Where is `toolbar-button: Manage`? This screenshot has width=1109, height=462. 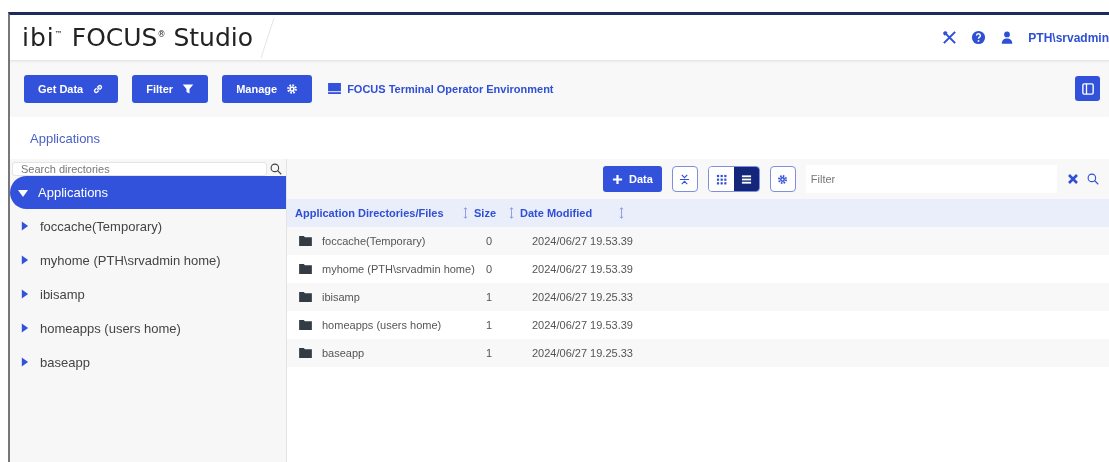 toolbar-button: Manage is located at coordinates (267, 88).